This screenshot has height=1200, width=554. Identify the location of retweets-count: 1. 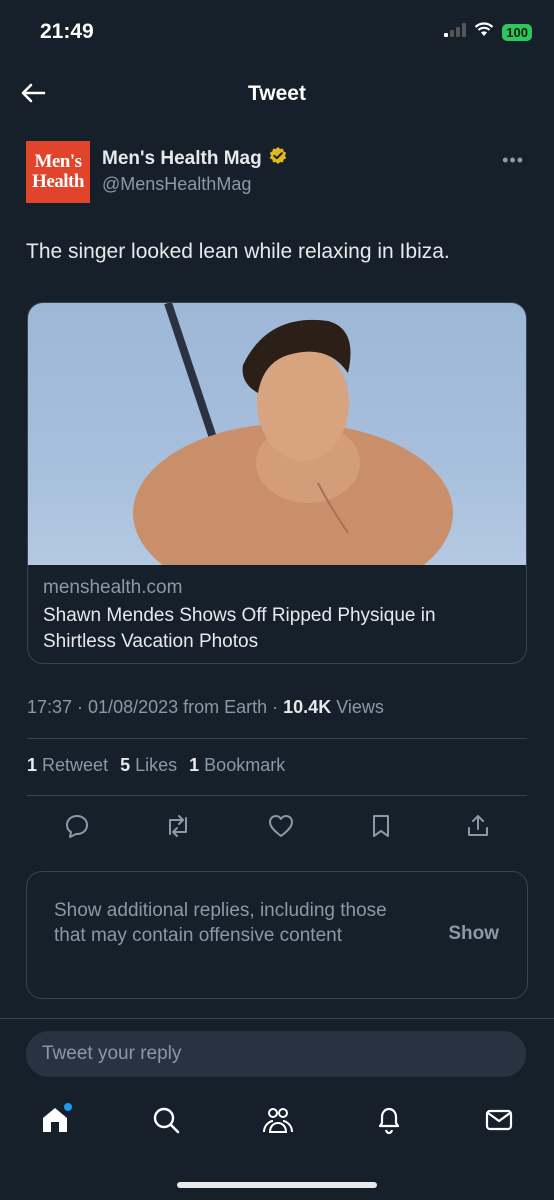
(32, 765).